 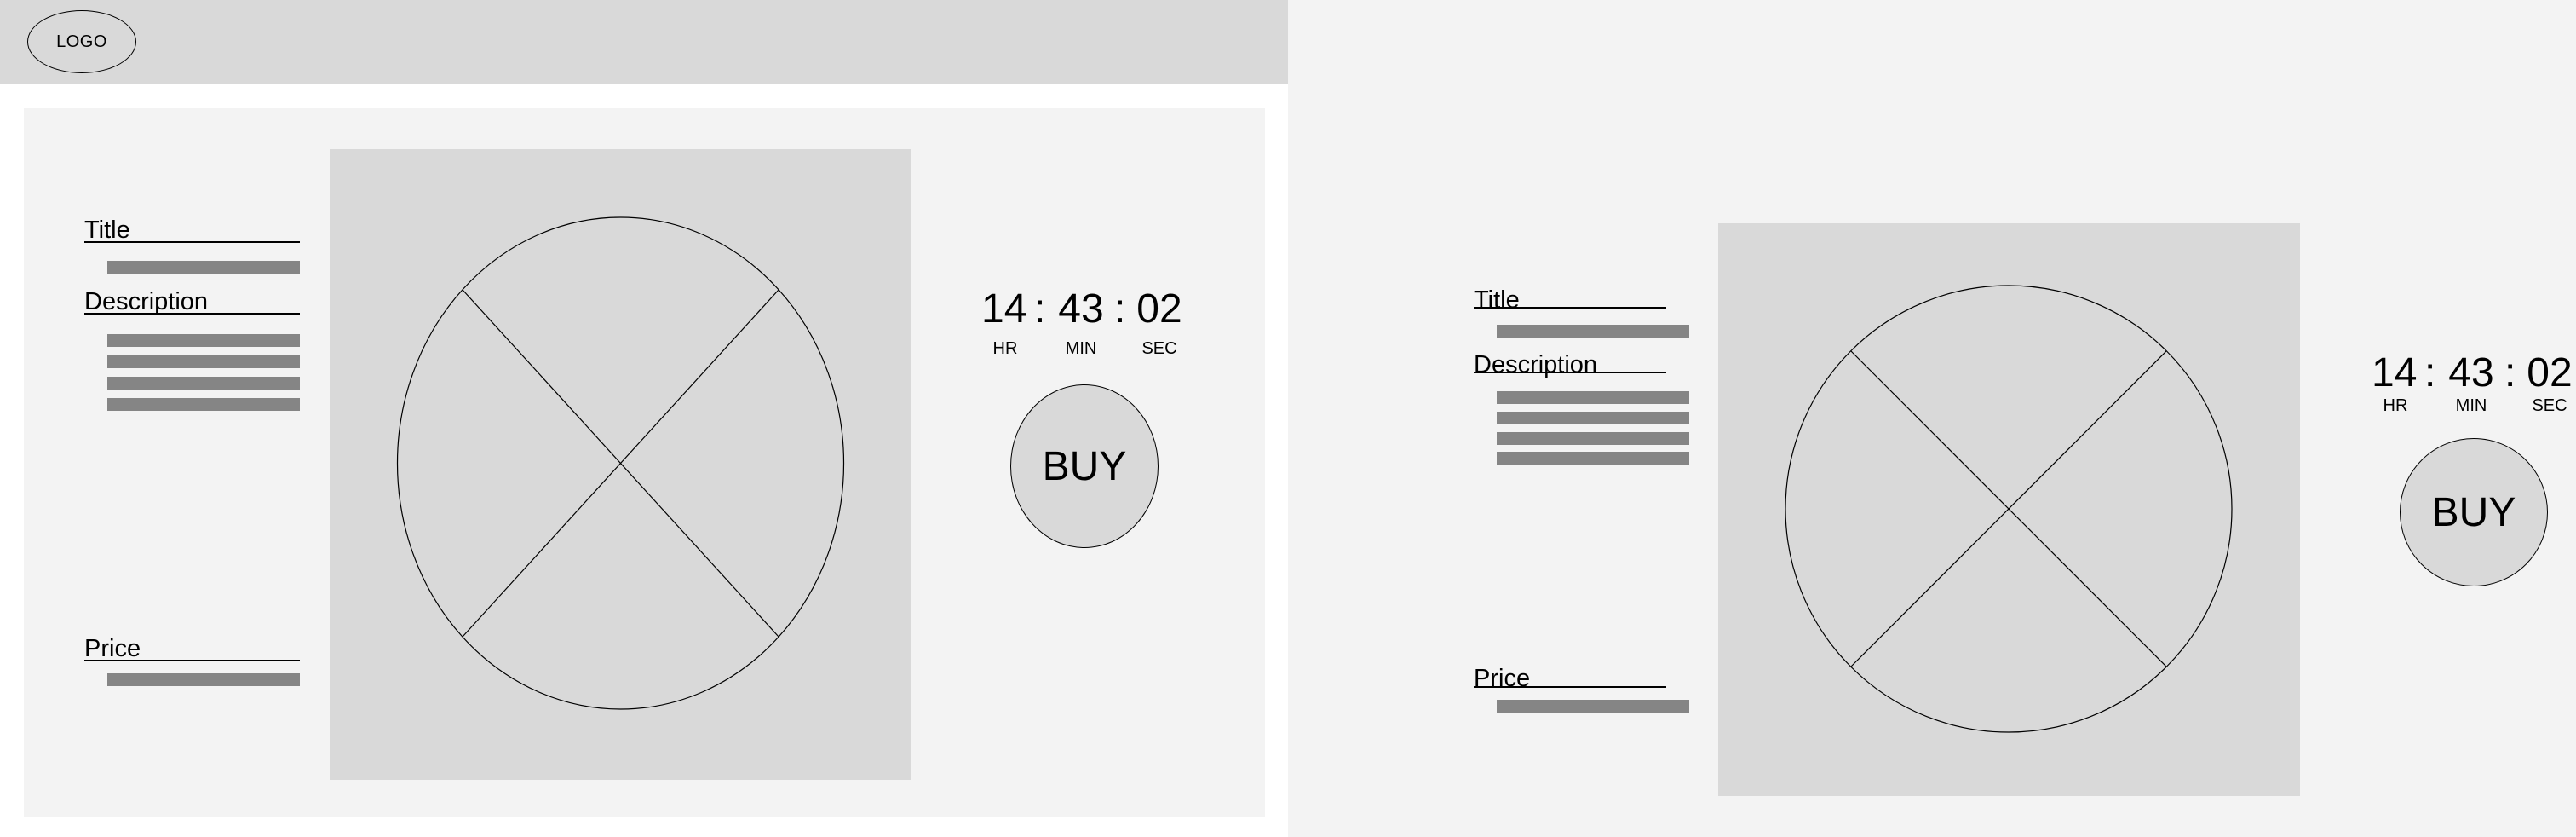 I want to click on site-header: LOGO, so click(x=644, y=42).